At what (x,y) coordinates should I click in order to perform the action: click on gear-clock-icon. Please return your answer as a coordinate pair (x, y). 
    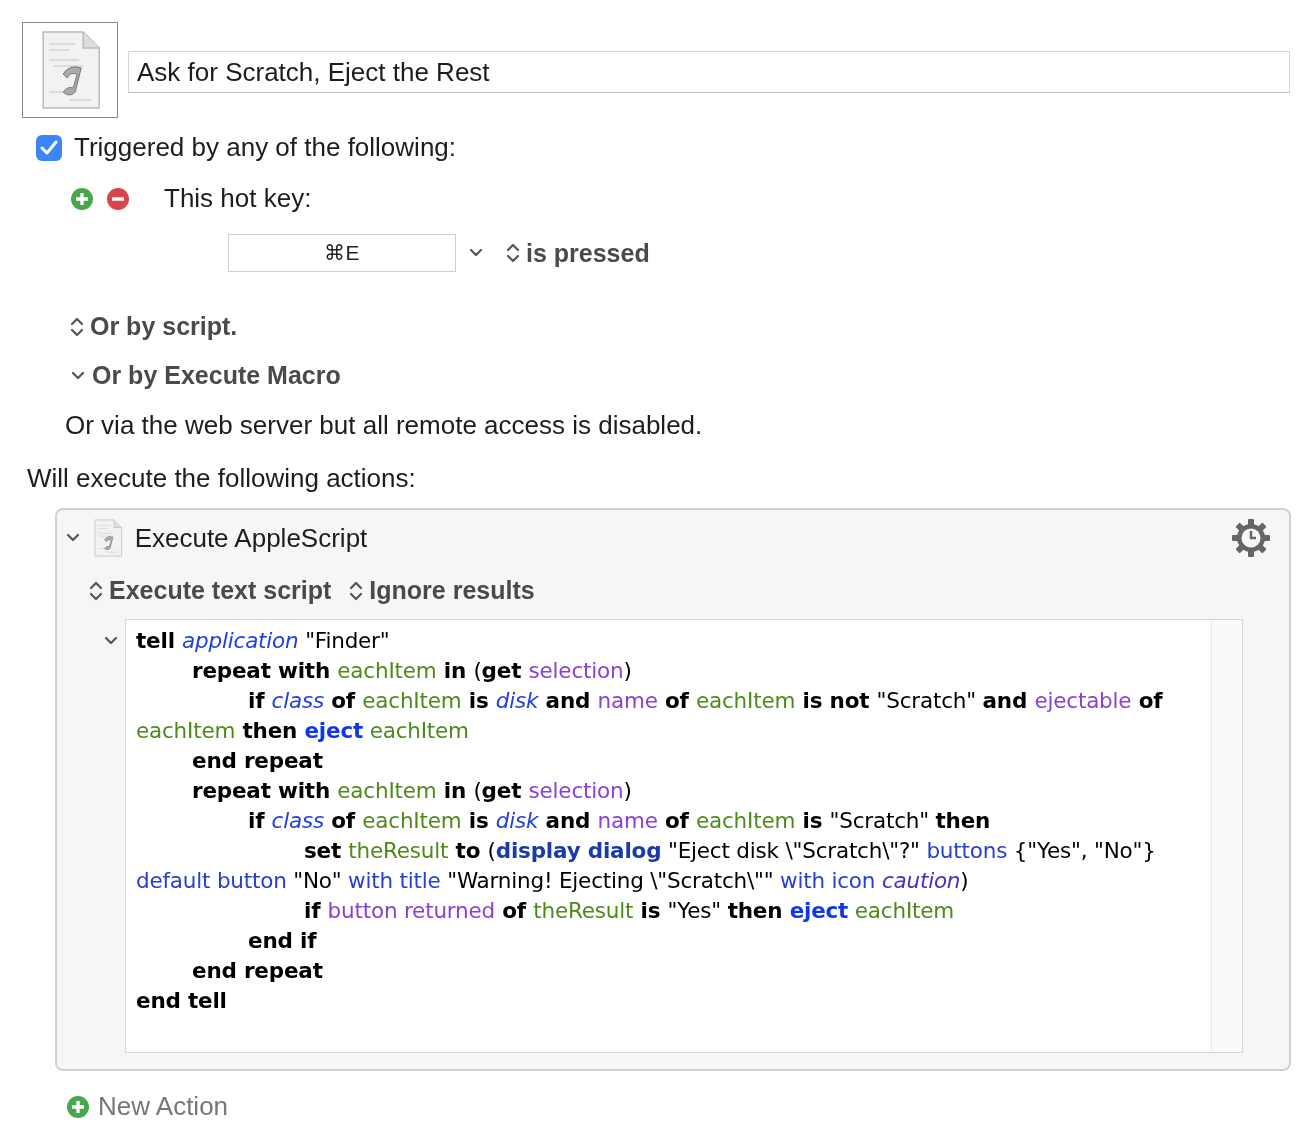
    Looking at the image, I should click on (1251, 538).